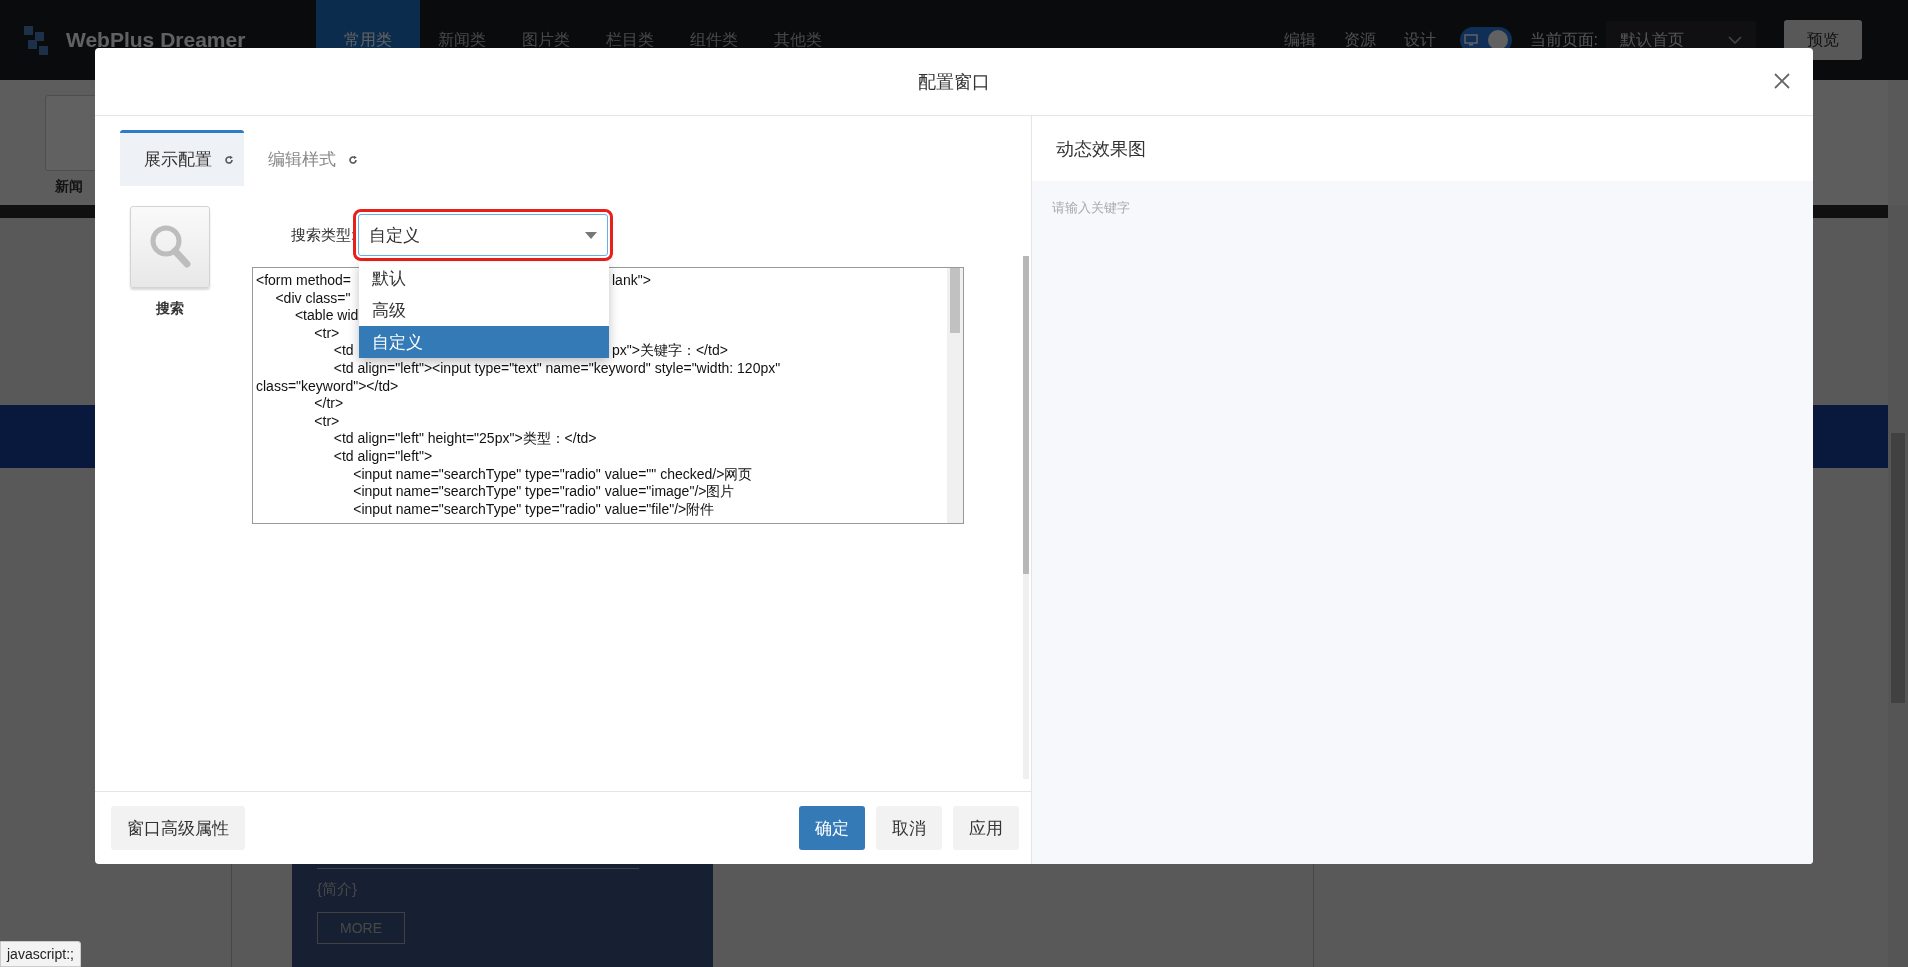 The width and height of the screenshot is (1908, 967). What do you see at coordinates (484, 310) in the screenshot?
I see `dropdown-option: 高级` at bounding box center [484, 310].